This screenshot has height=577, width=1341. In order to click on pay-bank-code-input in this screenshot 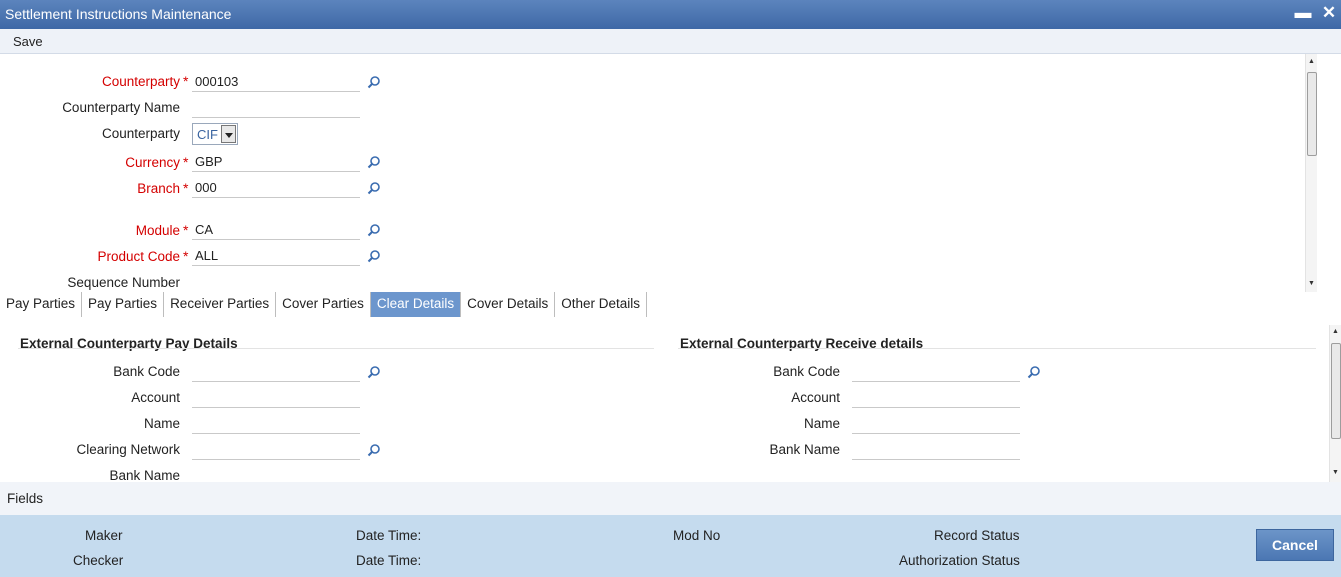, I will do `click(276, 372)`.